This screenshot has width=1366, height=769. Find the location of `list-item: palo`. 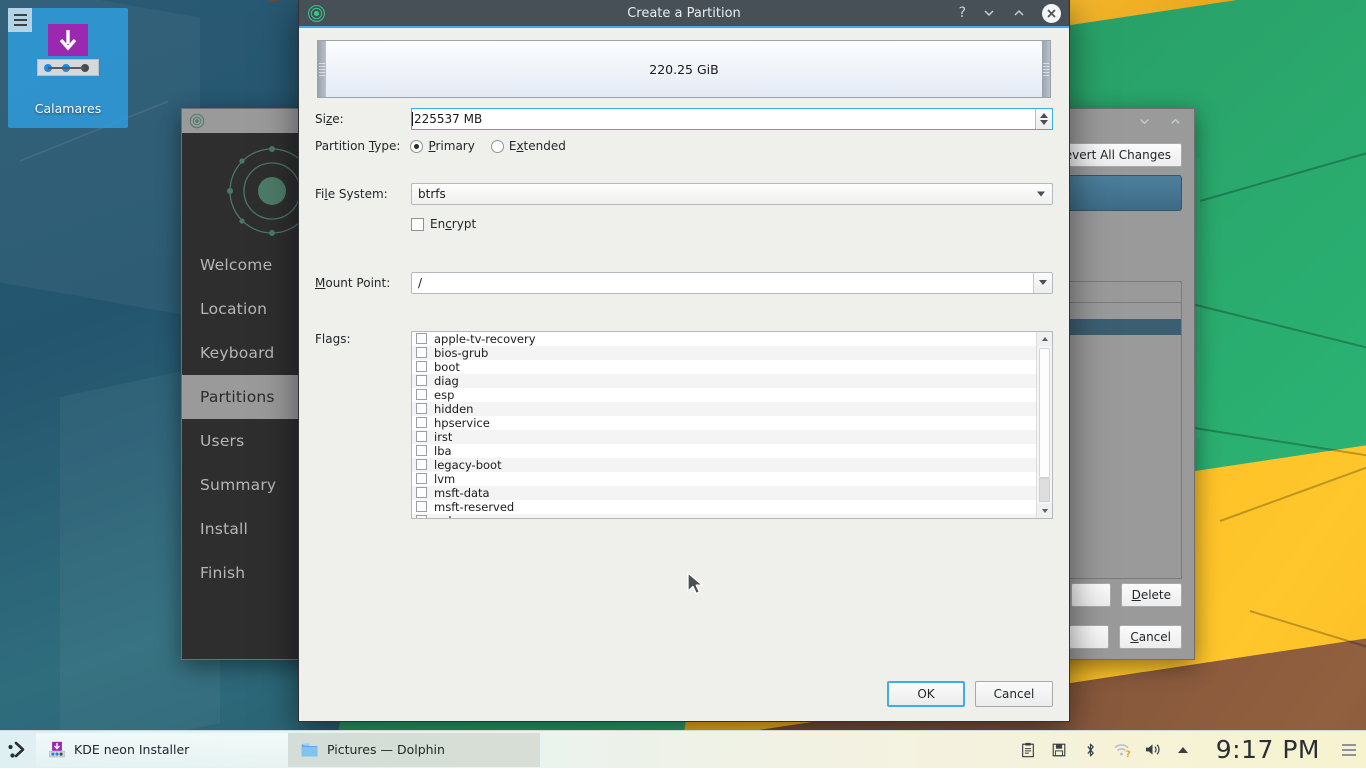

list-item: palo is located at coordinates (732, 515).